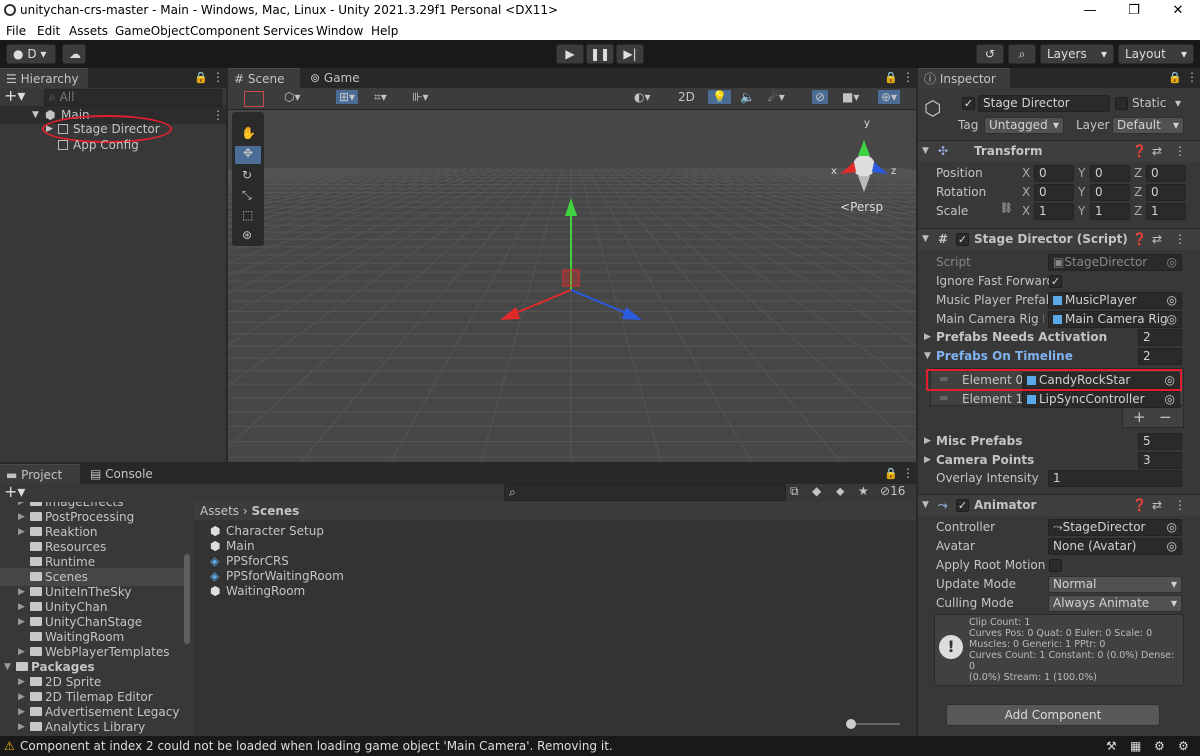  Describe the element at coordinates (820, 97) in the screenshot. I see `visibility-icon: ⊘` at that location.